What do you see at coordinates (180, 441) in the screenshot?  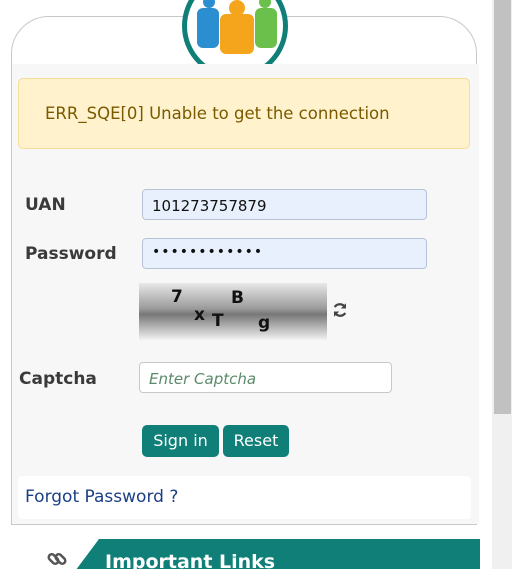 I see `sign-in-button: Sign in` at bounding box center [180, 441].